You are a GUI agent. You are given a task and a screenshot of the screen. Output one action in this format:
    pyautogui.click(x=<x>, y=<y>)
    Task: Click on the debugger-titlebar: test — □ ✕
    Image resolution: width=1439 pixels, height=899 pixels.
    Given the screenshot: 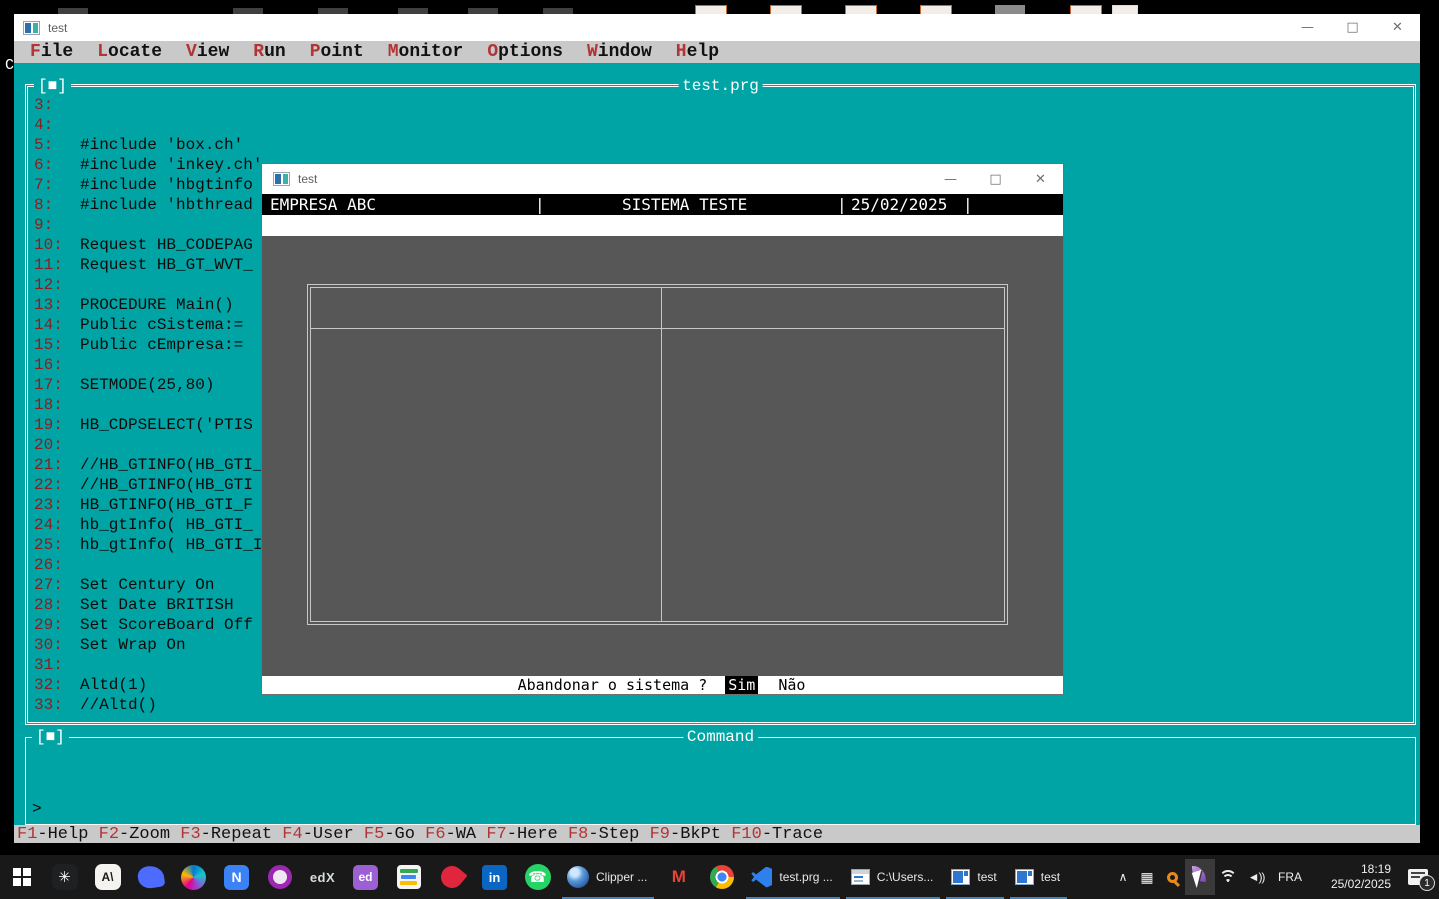 What is the action you would take?
    pyautogui.click(x=717, y=27)
    